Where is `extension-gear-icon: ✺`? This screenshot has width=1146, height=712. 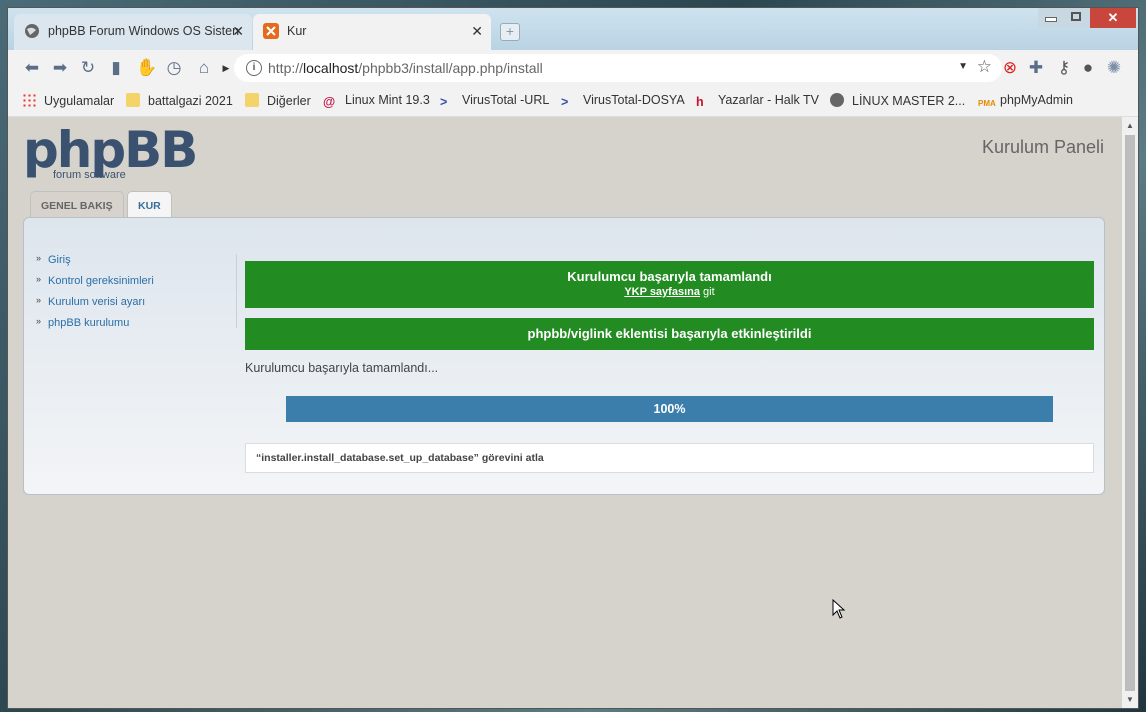 extension-gear-icon: ✺ is located at coordinates (1114, 68).